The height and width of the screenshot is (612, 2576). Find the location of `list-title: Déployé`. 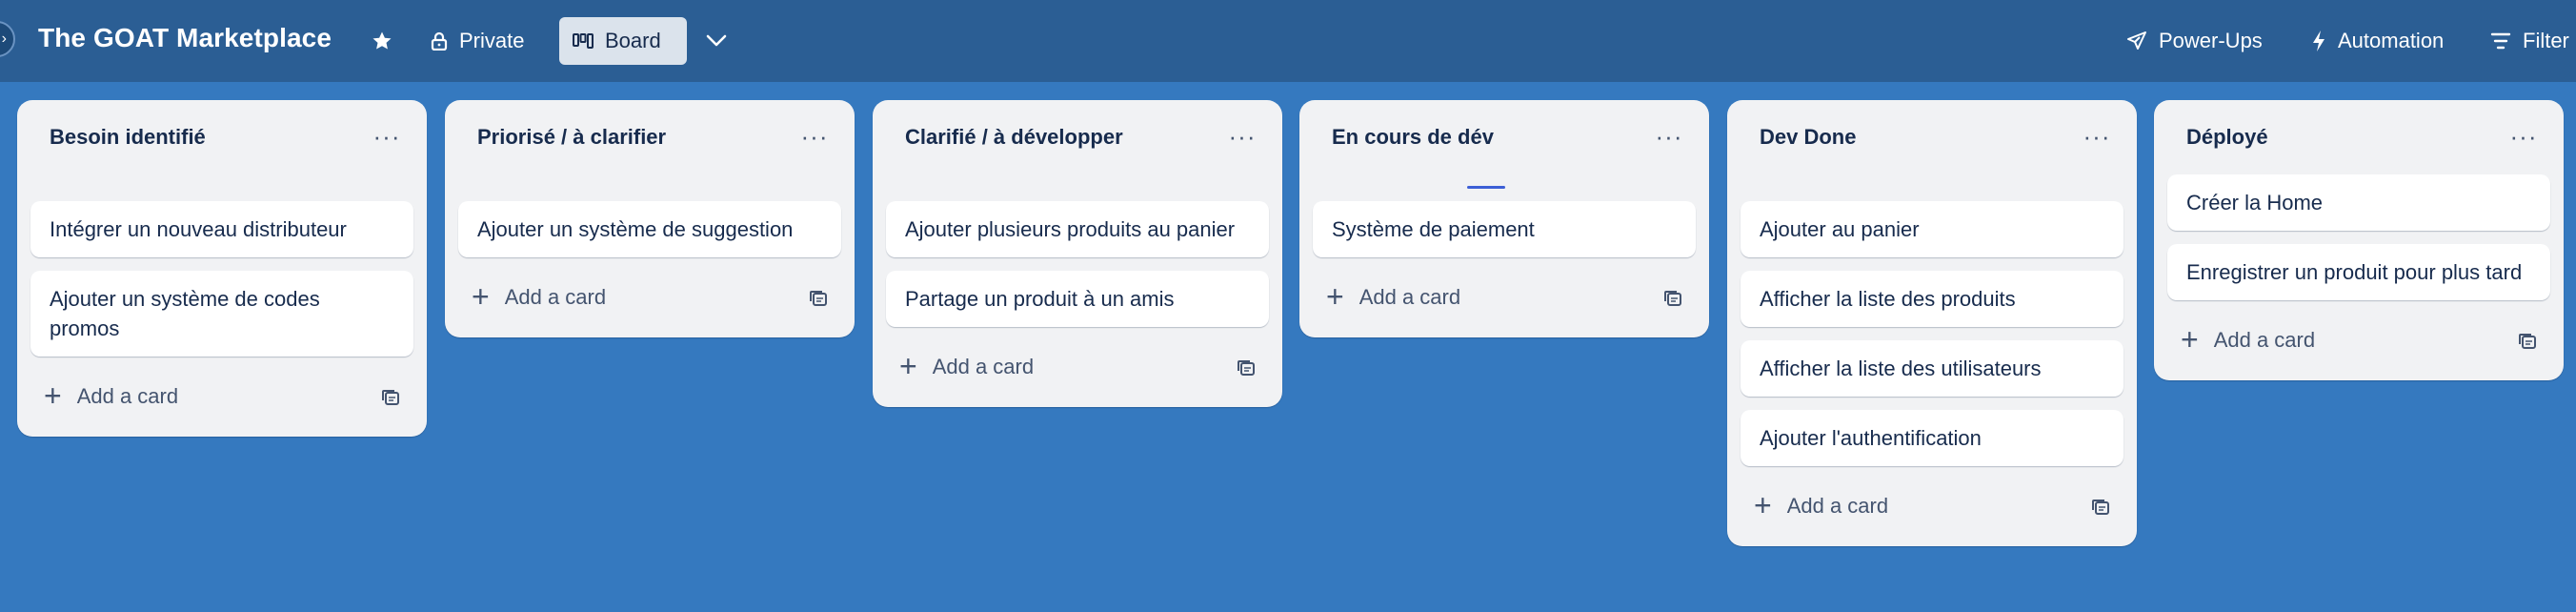

list-title: Déployé is located at coordinates (2217, 137).